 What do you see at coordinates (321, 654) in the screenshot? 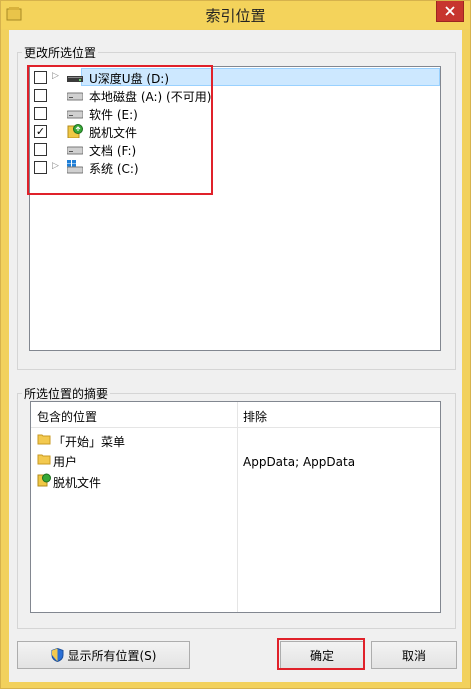
I see `ok-annotation-highlight` at bounding box center [321, 654].